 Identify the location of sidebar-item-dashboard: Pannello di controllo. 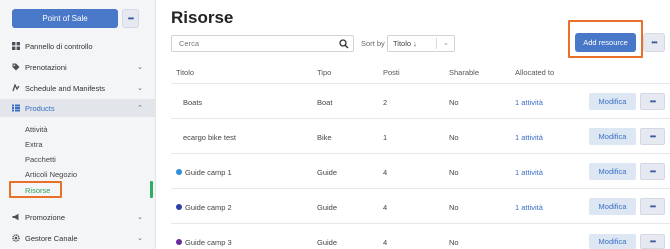
(77, 46).